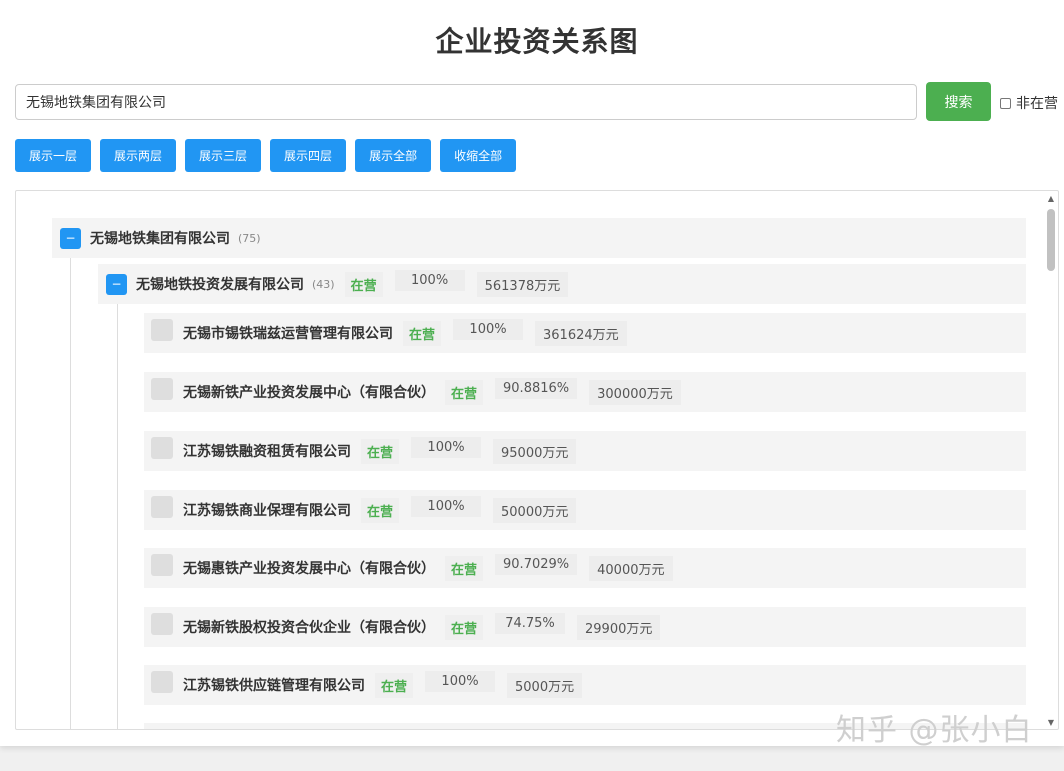 The width and height of the screenshot is (1064, 771). What do you see at coordinates (393, 155) in the screenshot?
I see `show-all-button: 展示全部` at bounding box center [393, 155].